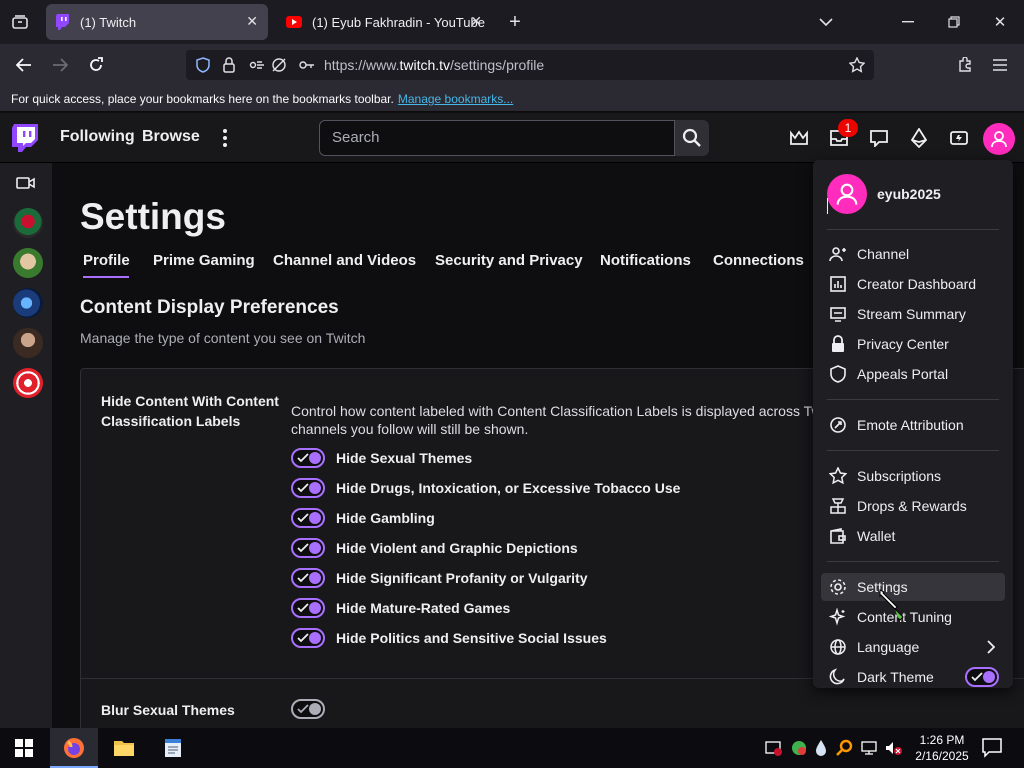 This screenshot has height=768, width=1024. I want to click on tab-profile: Profile, so click(106, 260).